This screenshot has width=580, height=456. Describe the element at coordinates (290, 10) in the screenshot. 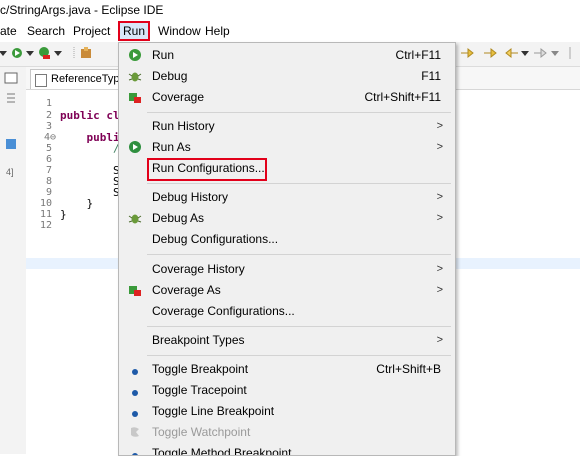

I see `window-title: c/StringArgs.java - Eclipse IDE` at that location.